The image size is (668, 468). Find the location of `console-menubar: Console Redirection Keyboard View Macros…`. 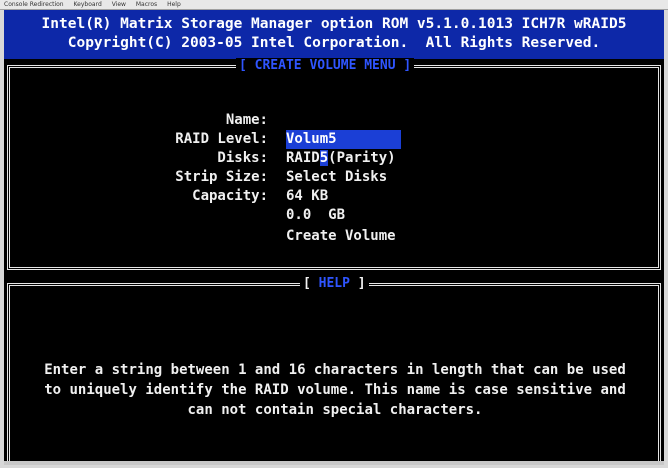

console-menubar: Console Redirection Keyboard View Macros… is located at coordinates (334, 5).